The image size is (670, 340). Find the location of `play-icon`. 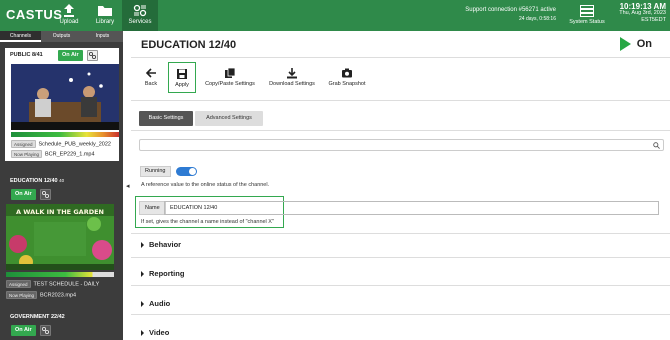

play-icon is located at coordinates (625, 44).